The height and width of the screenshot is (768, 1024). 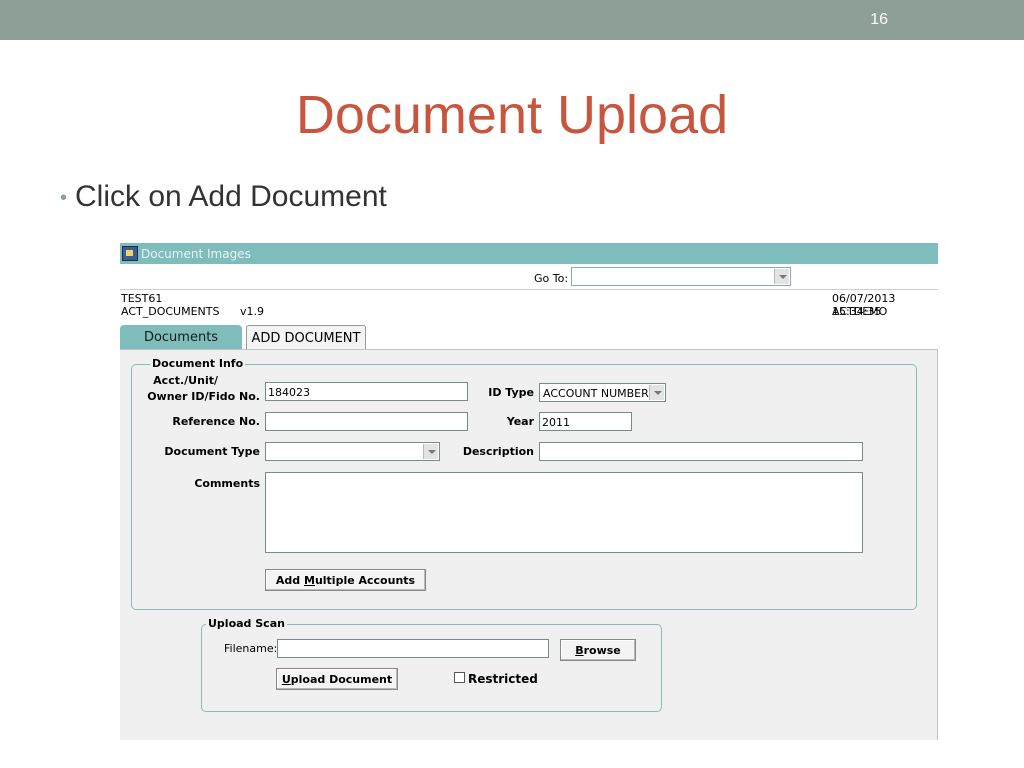 I want to click on upload-mnemonic: U, so click(x=286, y=679).